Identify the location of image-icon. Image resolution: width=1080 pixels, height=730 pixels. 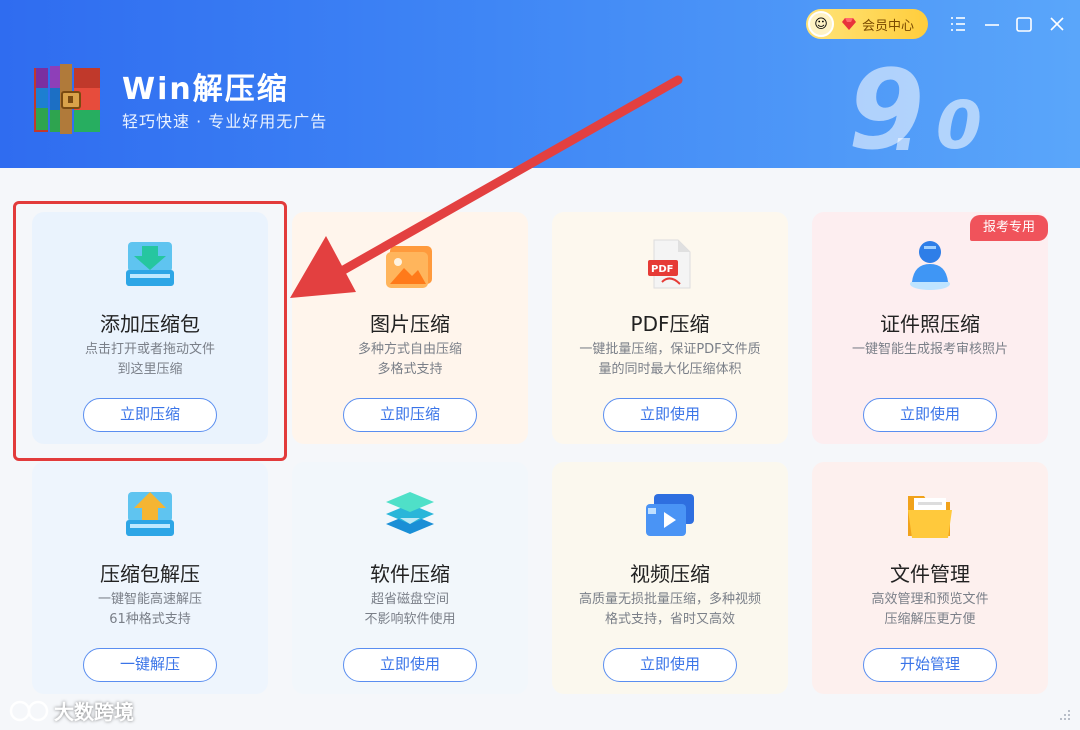
(410, 264).